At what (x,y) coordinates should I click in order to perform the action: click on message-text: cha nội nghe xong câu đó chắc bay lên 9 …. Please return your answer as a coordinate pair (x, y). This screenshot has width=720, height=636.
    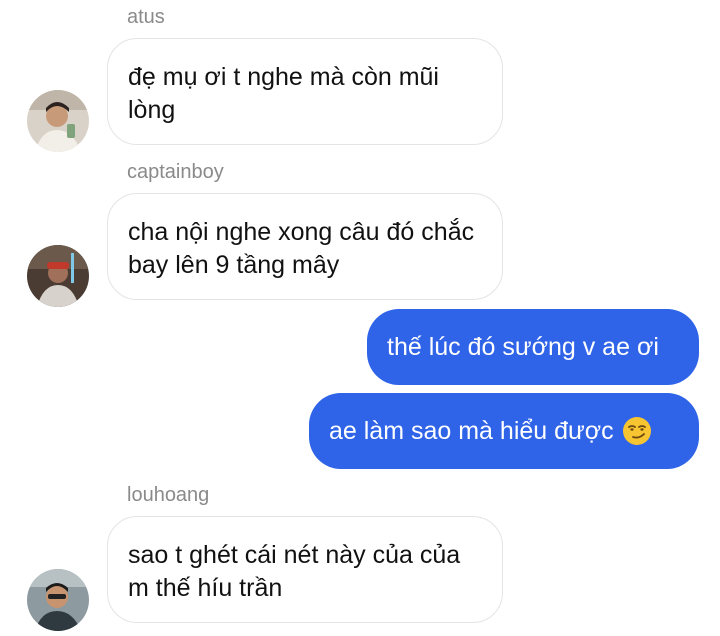
    Looking at the image, I should click on (301, 248).